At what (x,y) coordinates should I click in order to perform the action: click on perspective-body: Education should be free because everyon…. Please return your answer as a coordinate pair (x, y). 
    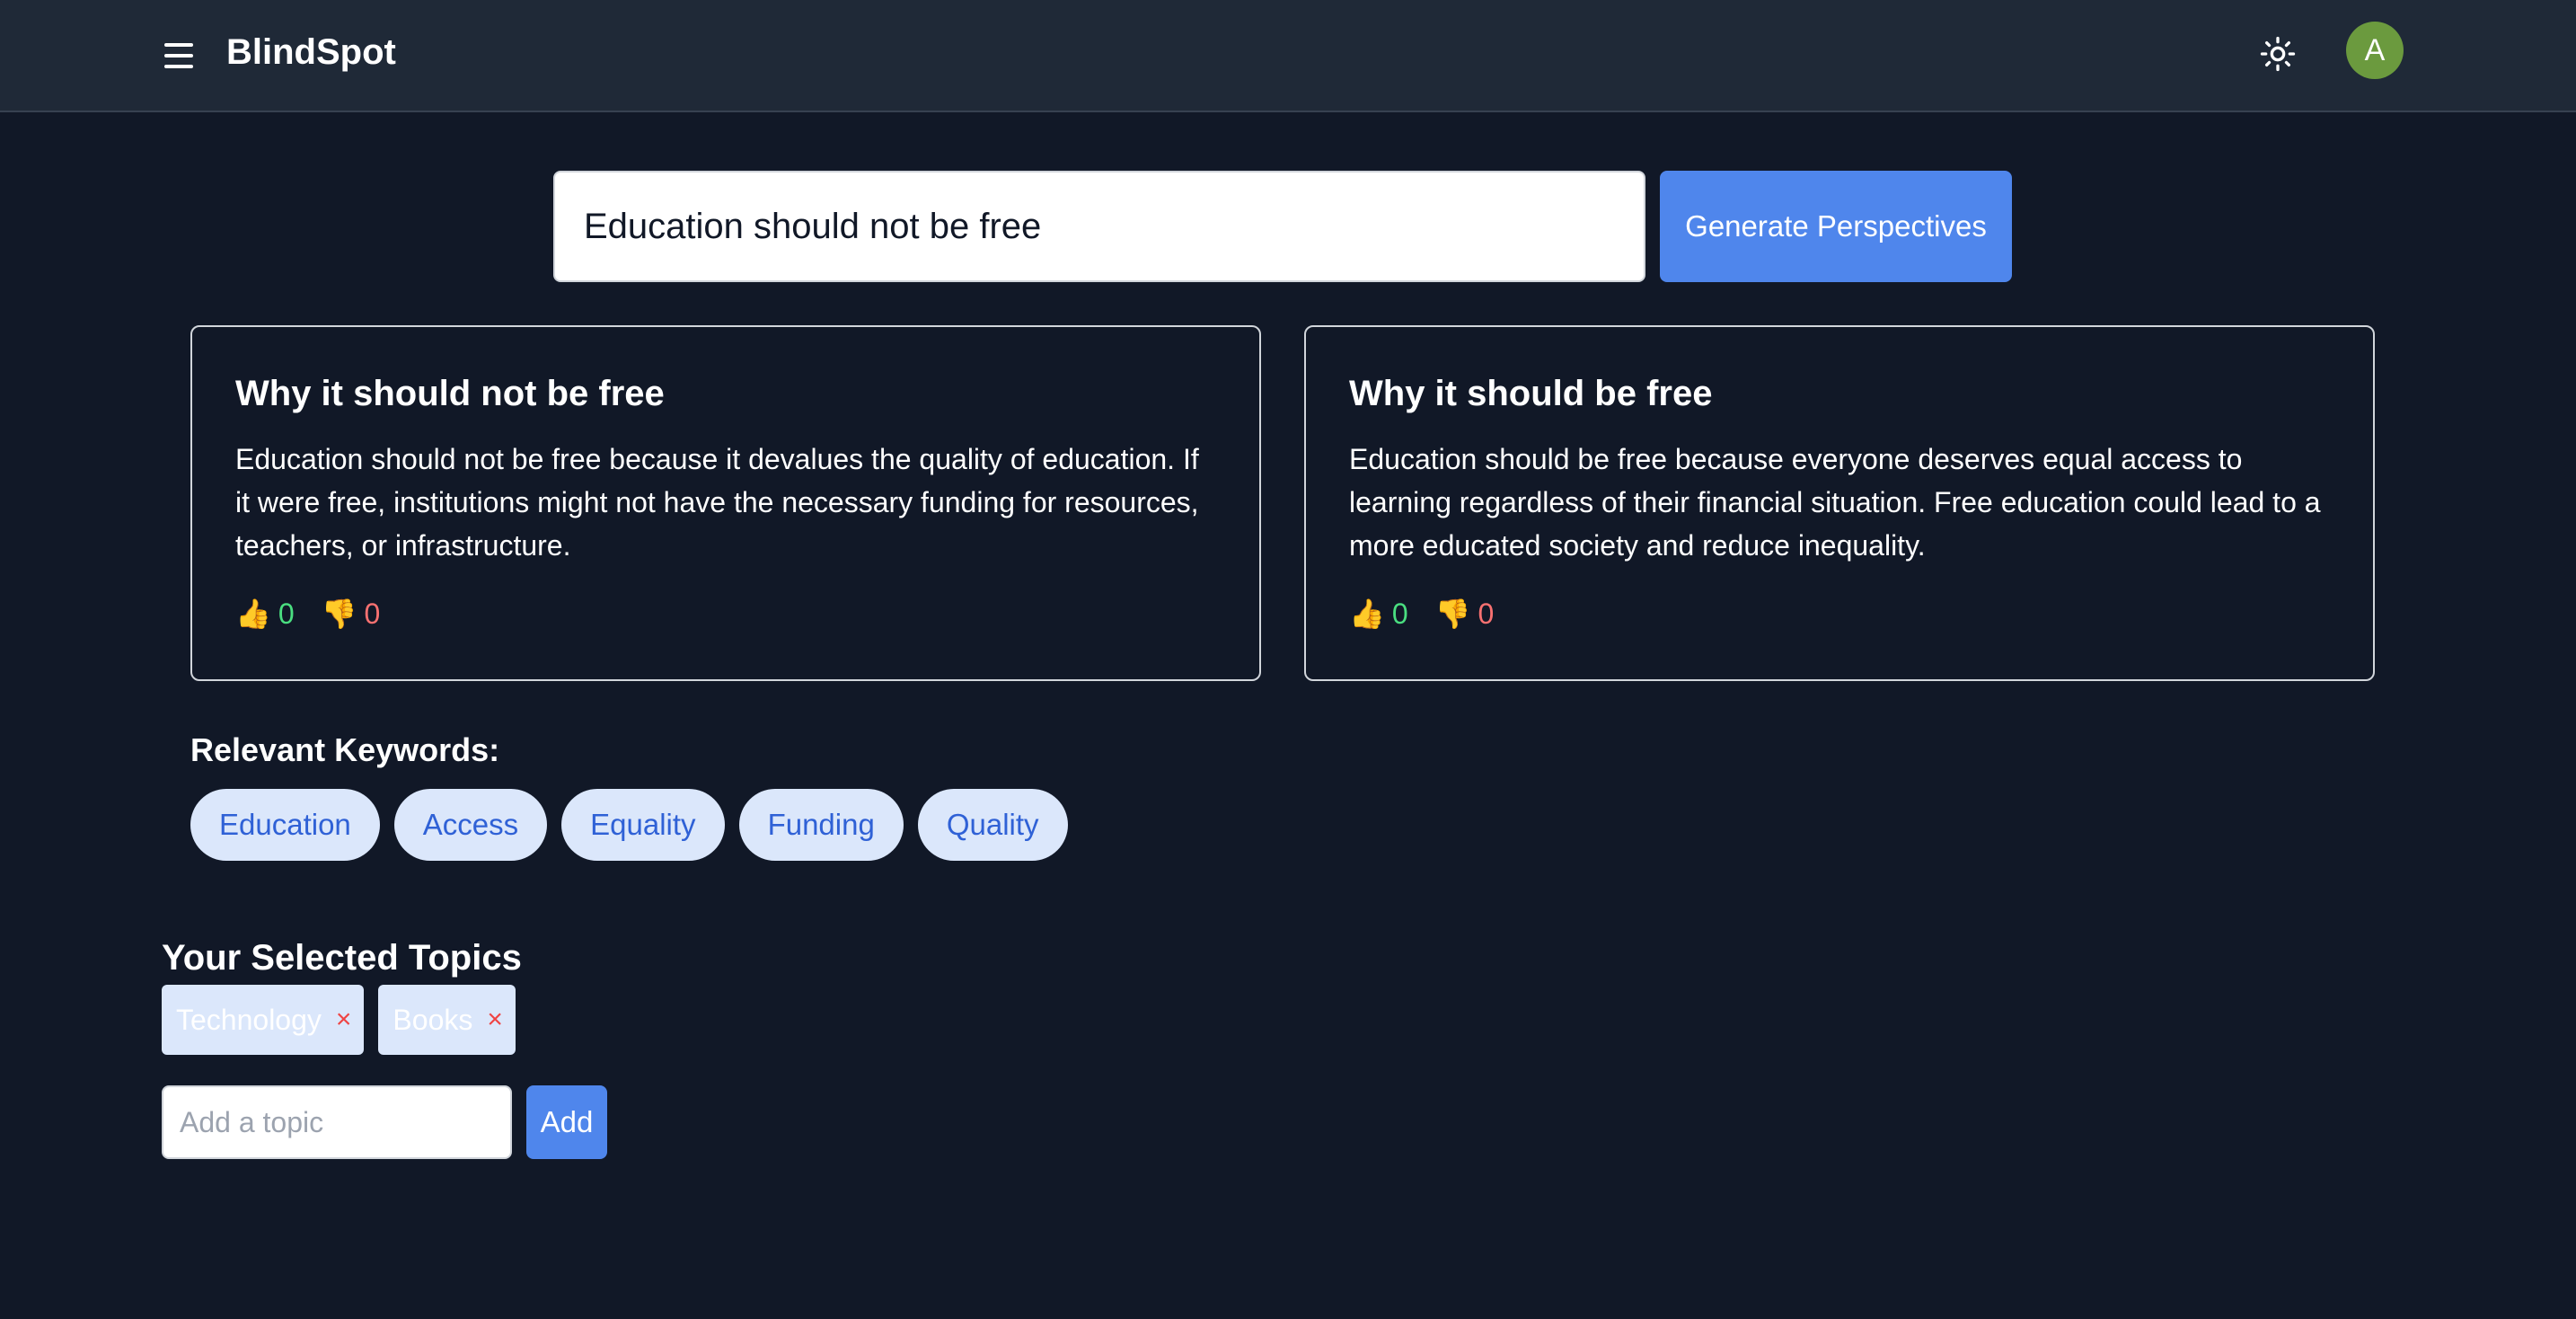
    Looking at the image, I should click on (1835, 502).